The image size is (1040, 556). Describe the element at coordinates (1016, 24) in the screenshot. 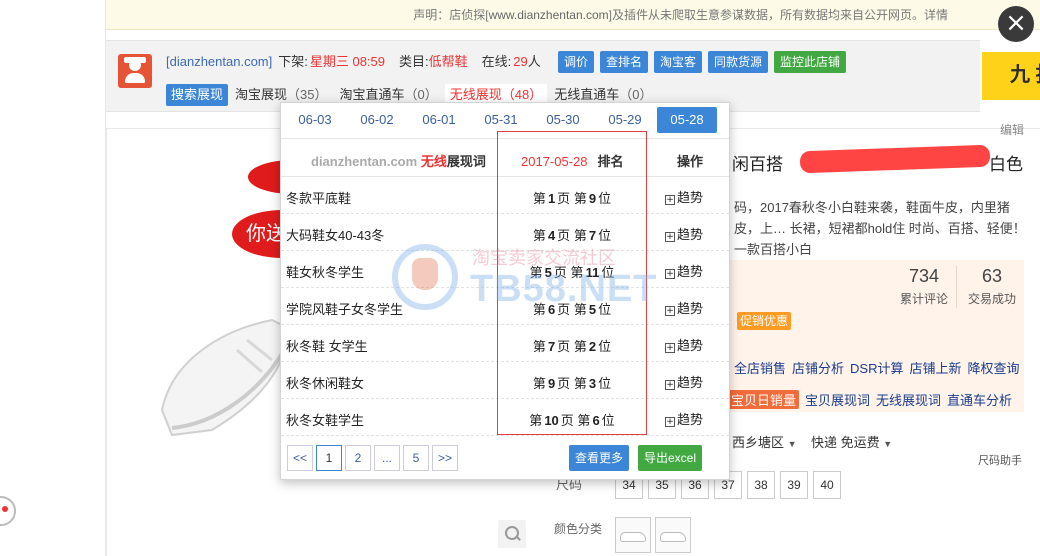

I see `close-icon: ×` at that location.